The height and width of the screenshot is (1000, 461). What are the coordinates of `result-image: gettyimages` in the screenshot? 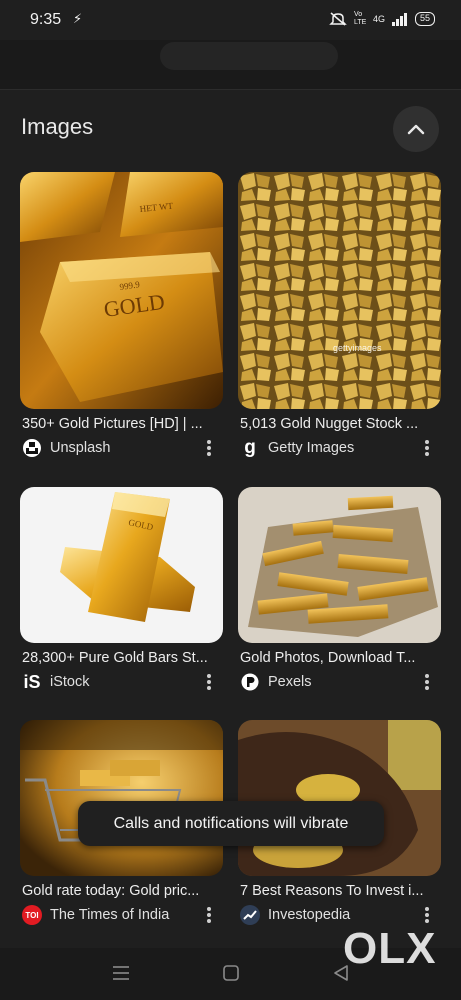 It's located at (339, 290).